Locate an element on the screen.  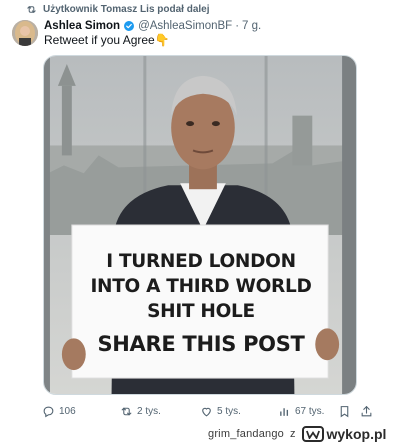
sign-line-4: SHARE THIS POST is located at coordinates (201, 344).